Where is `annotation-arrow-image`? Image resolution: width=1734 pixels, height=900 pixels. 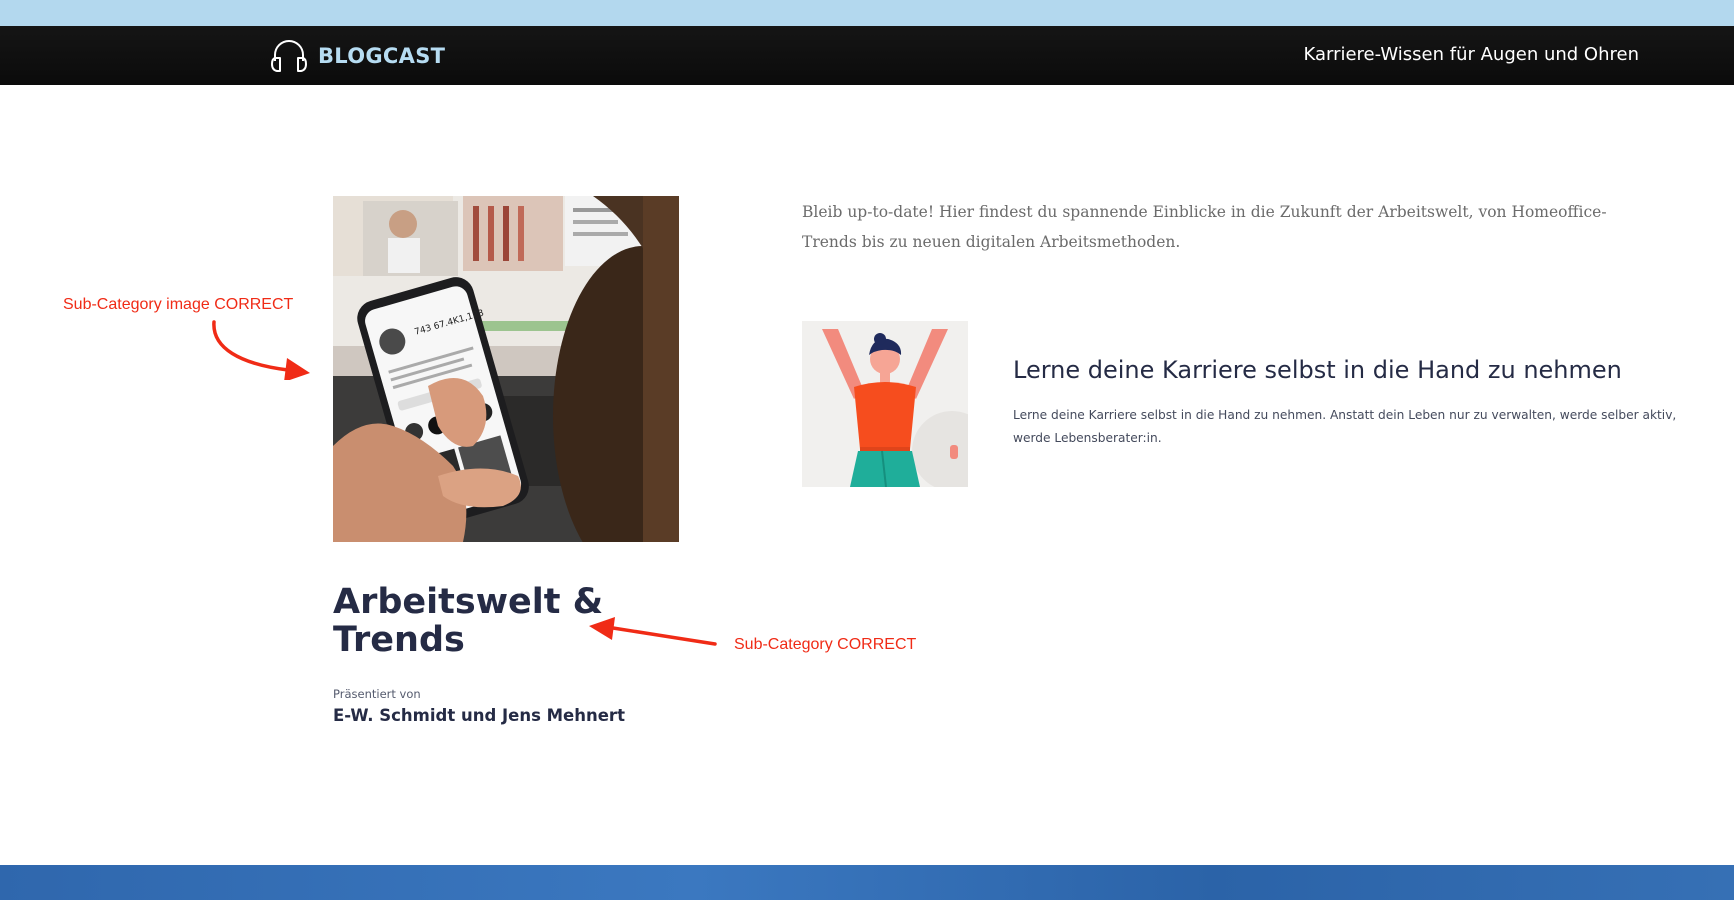 annotation-arrow-image is located at coordinates (261, 350).